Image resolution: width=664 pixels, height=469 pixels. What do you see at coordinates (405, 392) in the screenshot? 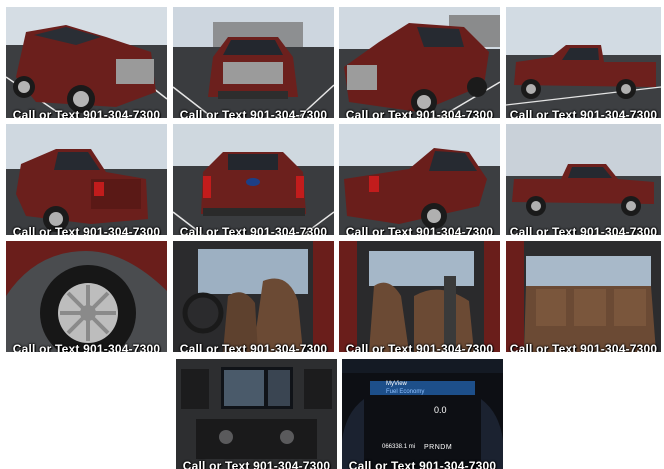
I see `cluster-menu-item: Fuel Economy` at bounding box center [405, 392].